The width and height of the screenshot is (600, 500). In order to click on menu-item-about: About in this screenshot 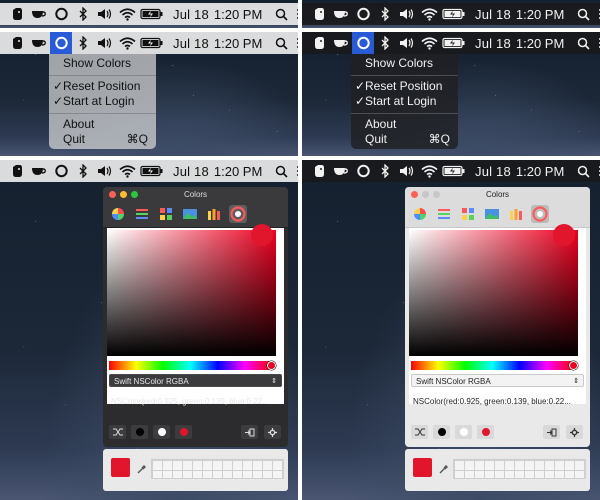, I will do `click(404, 124)`.